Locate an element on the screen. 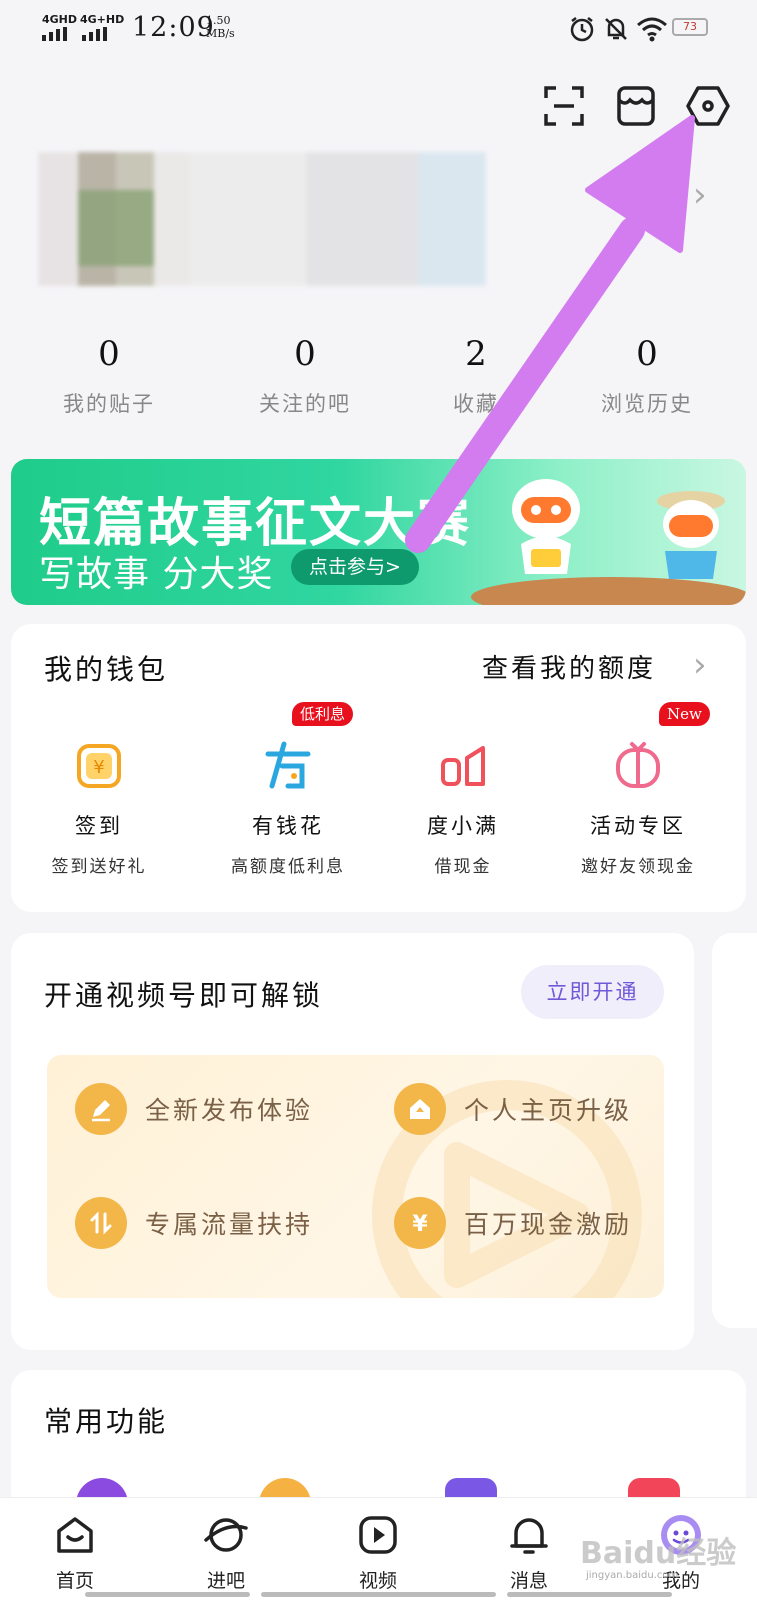 The height and width of the screenshot is (1600, 757). stat-favorites: 2 收藏 is located at coordinates (476, 376).